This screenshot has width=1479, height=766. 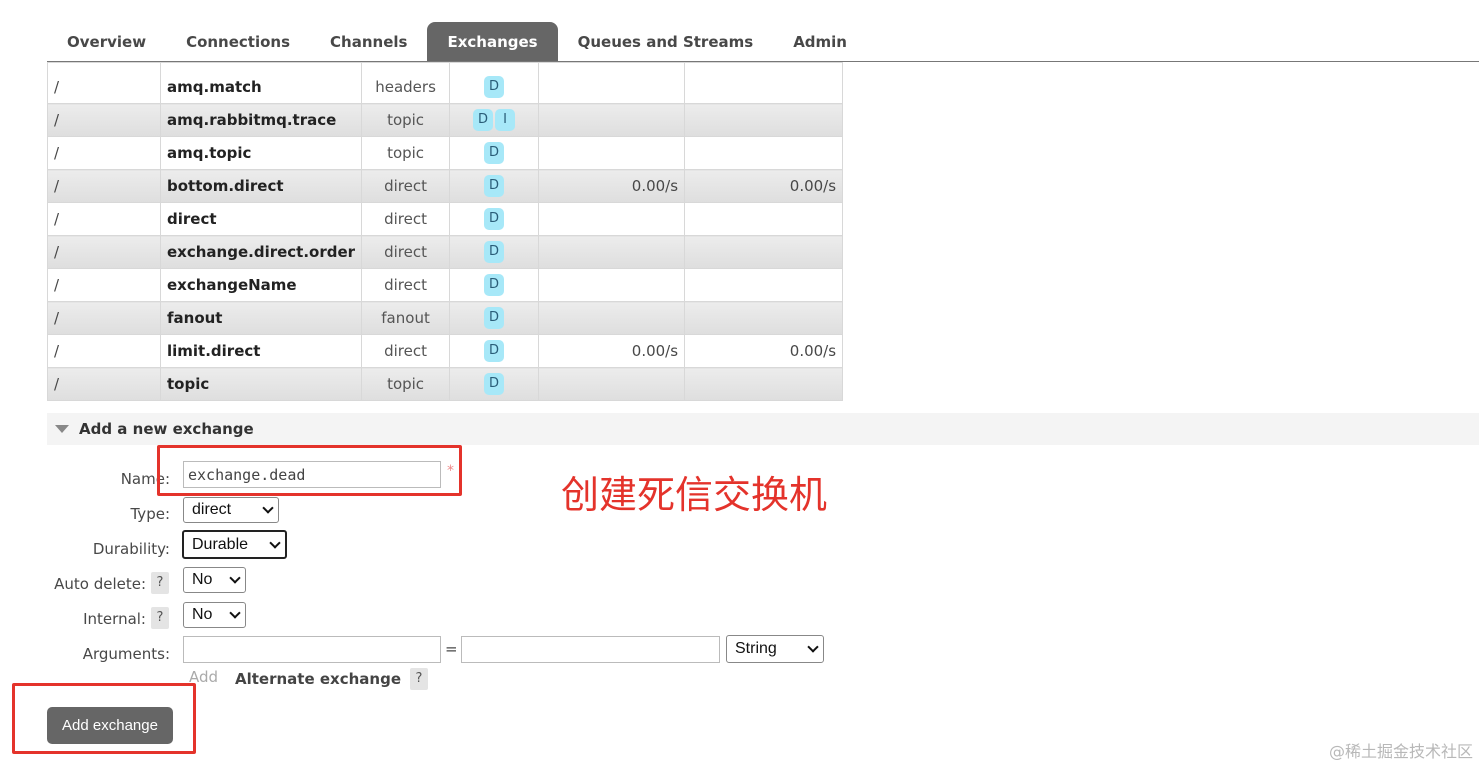 What do you see at coordinates (694, 495) in the screenshot?
I see `annotation-text: 创建死信交换机` at bounding box center [694, 495].